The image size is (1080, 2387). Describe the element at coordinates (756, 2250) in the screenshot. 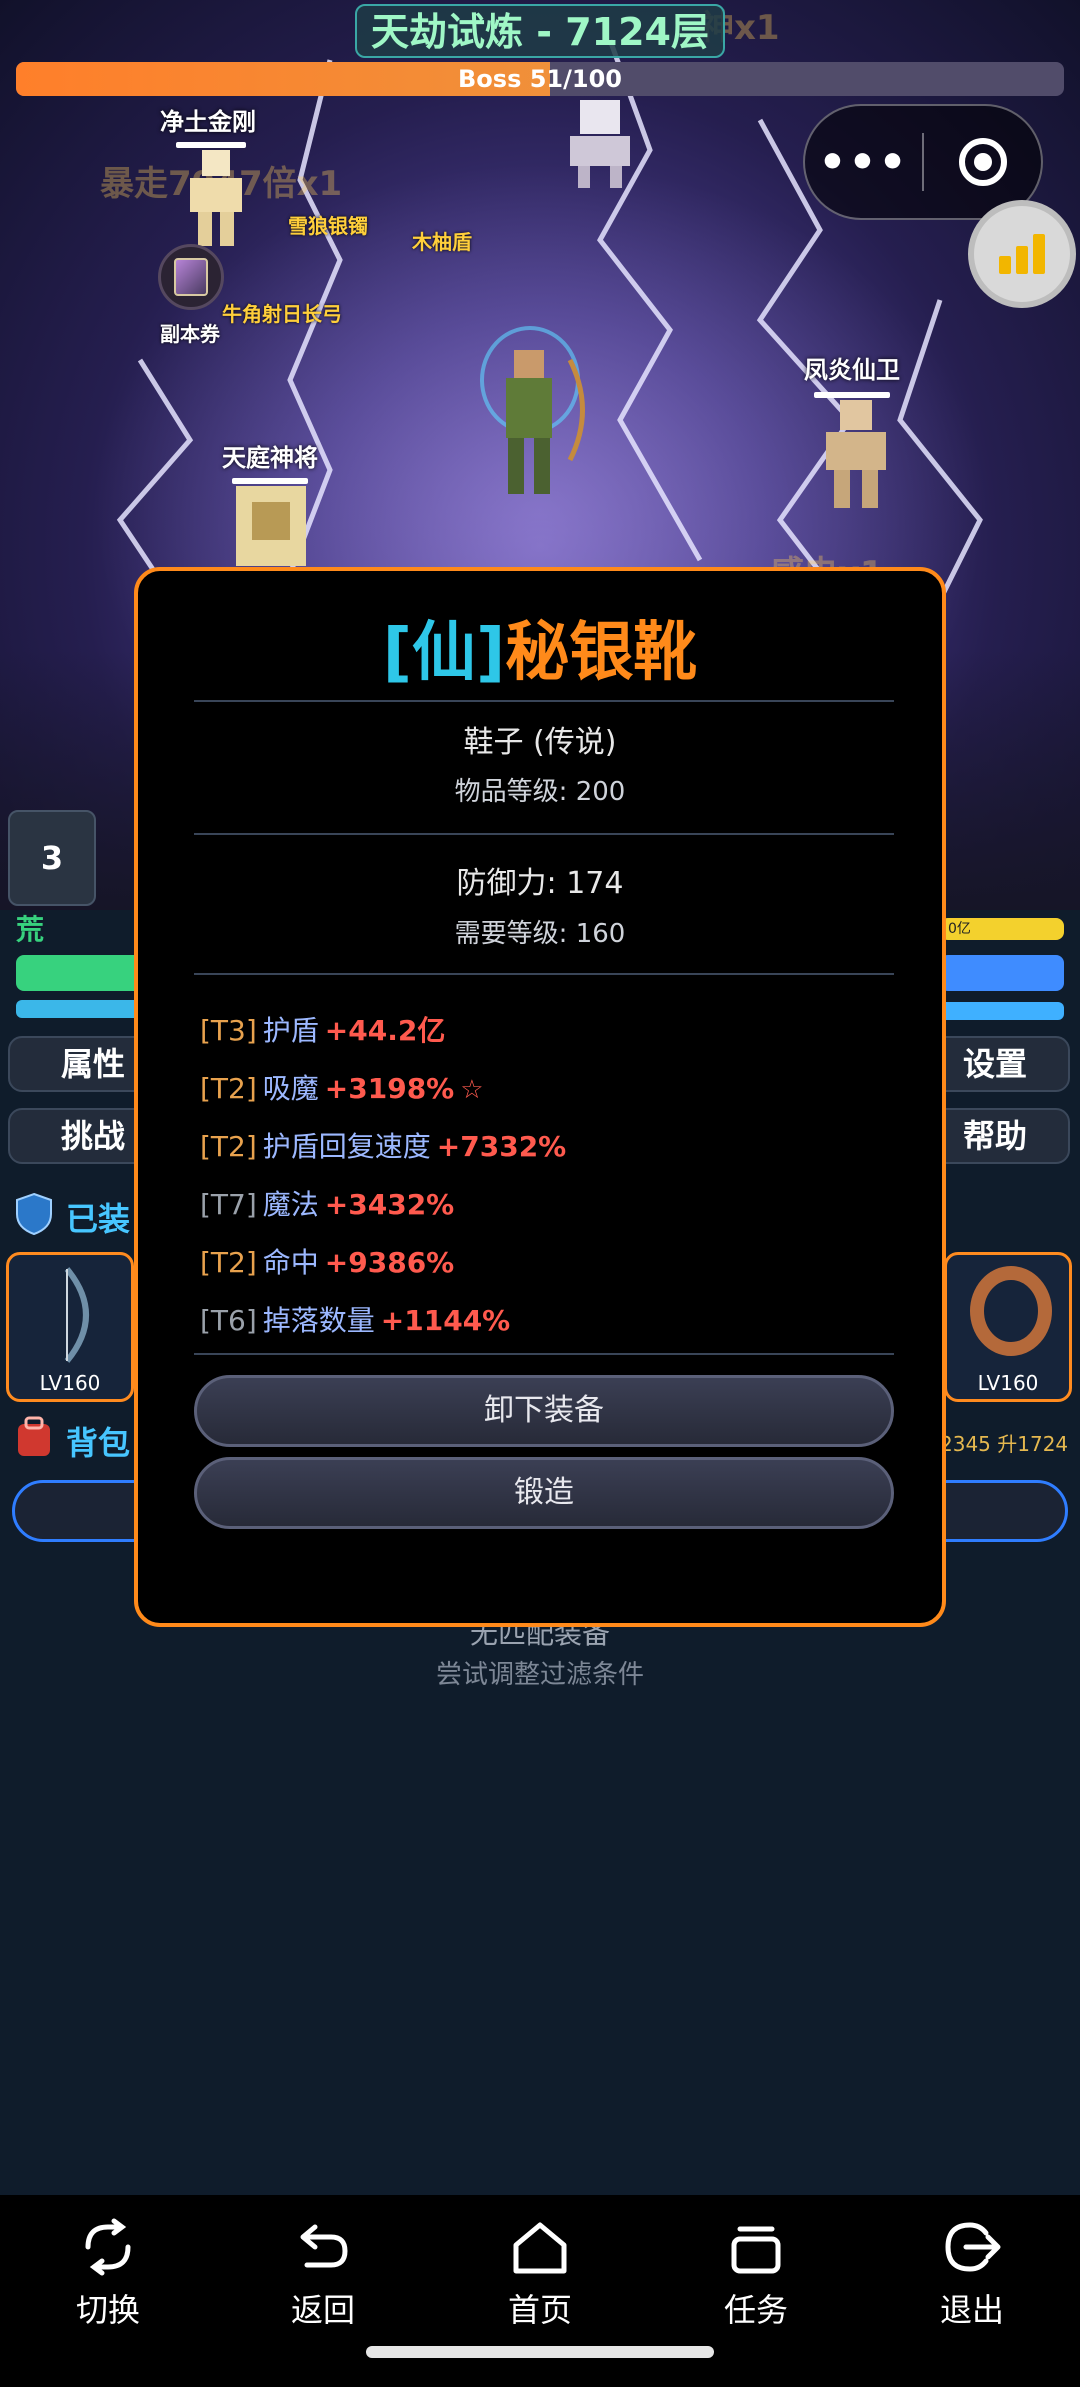

I see `tasks-icon` at that location.